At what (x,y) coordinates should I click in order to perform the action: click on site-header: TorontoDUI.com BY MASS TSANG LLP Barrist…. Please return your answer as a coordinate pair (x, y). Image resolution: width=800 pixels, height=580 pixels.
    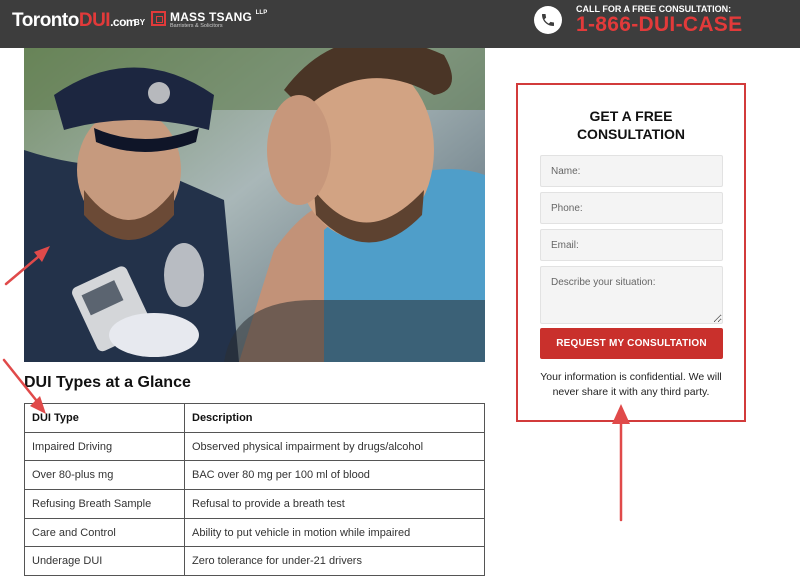
    Looking at the image, I should click on (400, 24).